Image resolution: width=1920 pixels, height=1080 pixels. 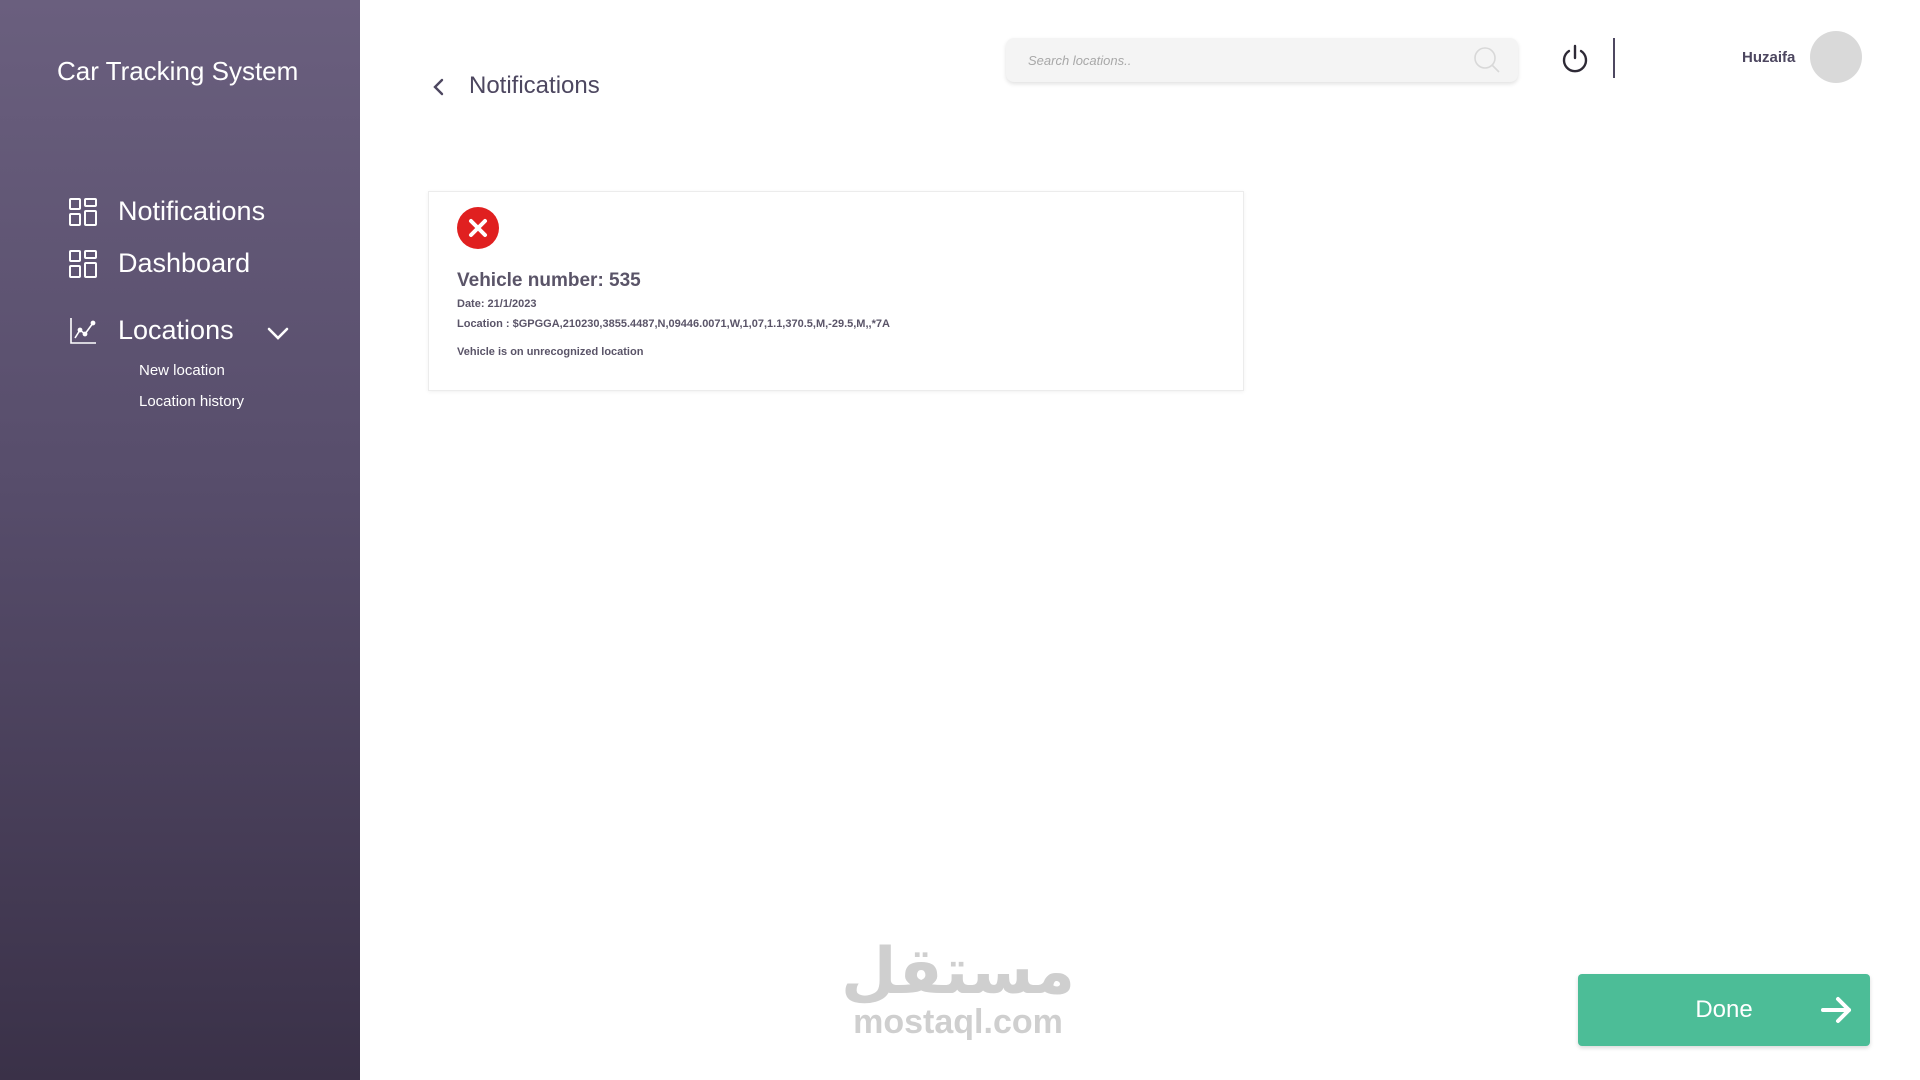 What do you see at coordinates (958, 1022) in the screenshot?
I see `watermark-latin: mostaql.com` at bounding box center [958, 1022].